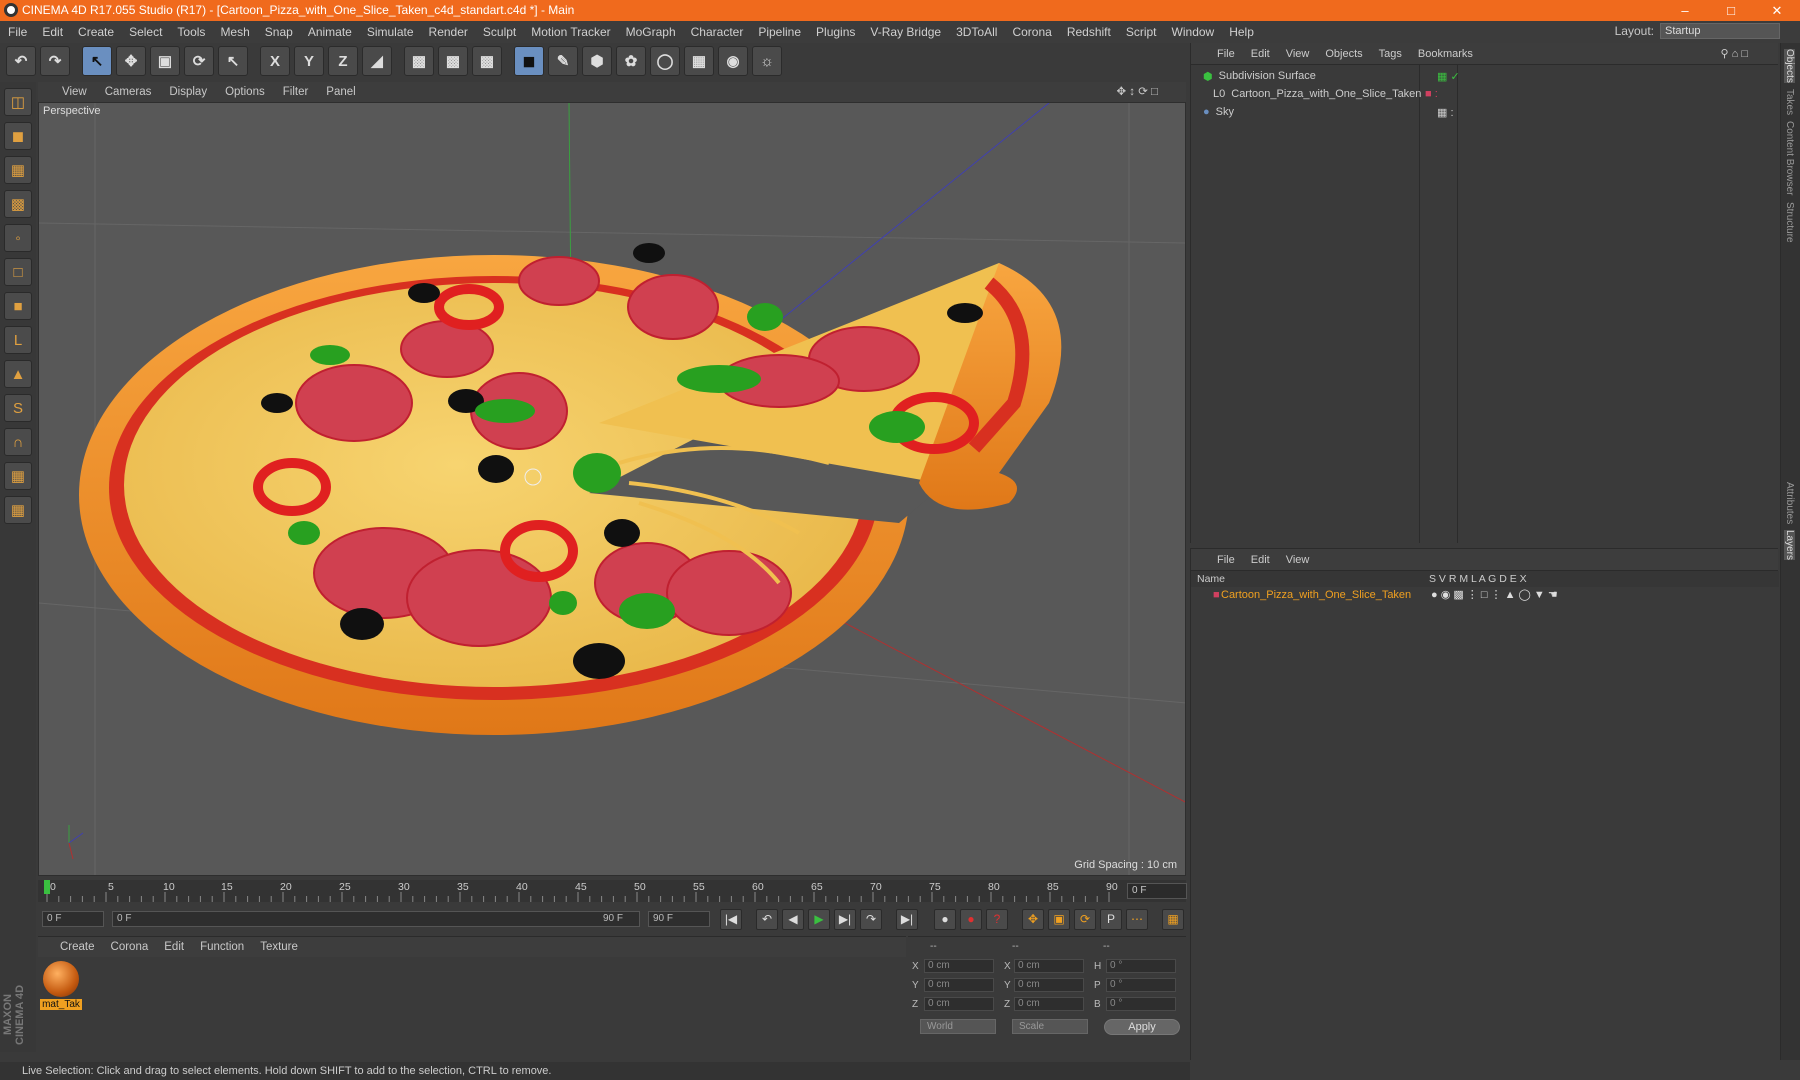  What do you see at coordinates (18, 272) in the screenshot?
I see `edges-mode-icon: □` at bounding box center [18, 272].